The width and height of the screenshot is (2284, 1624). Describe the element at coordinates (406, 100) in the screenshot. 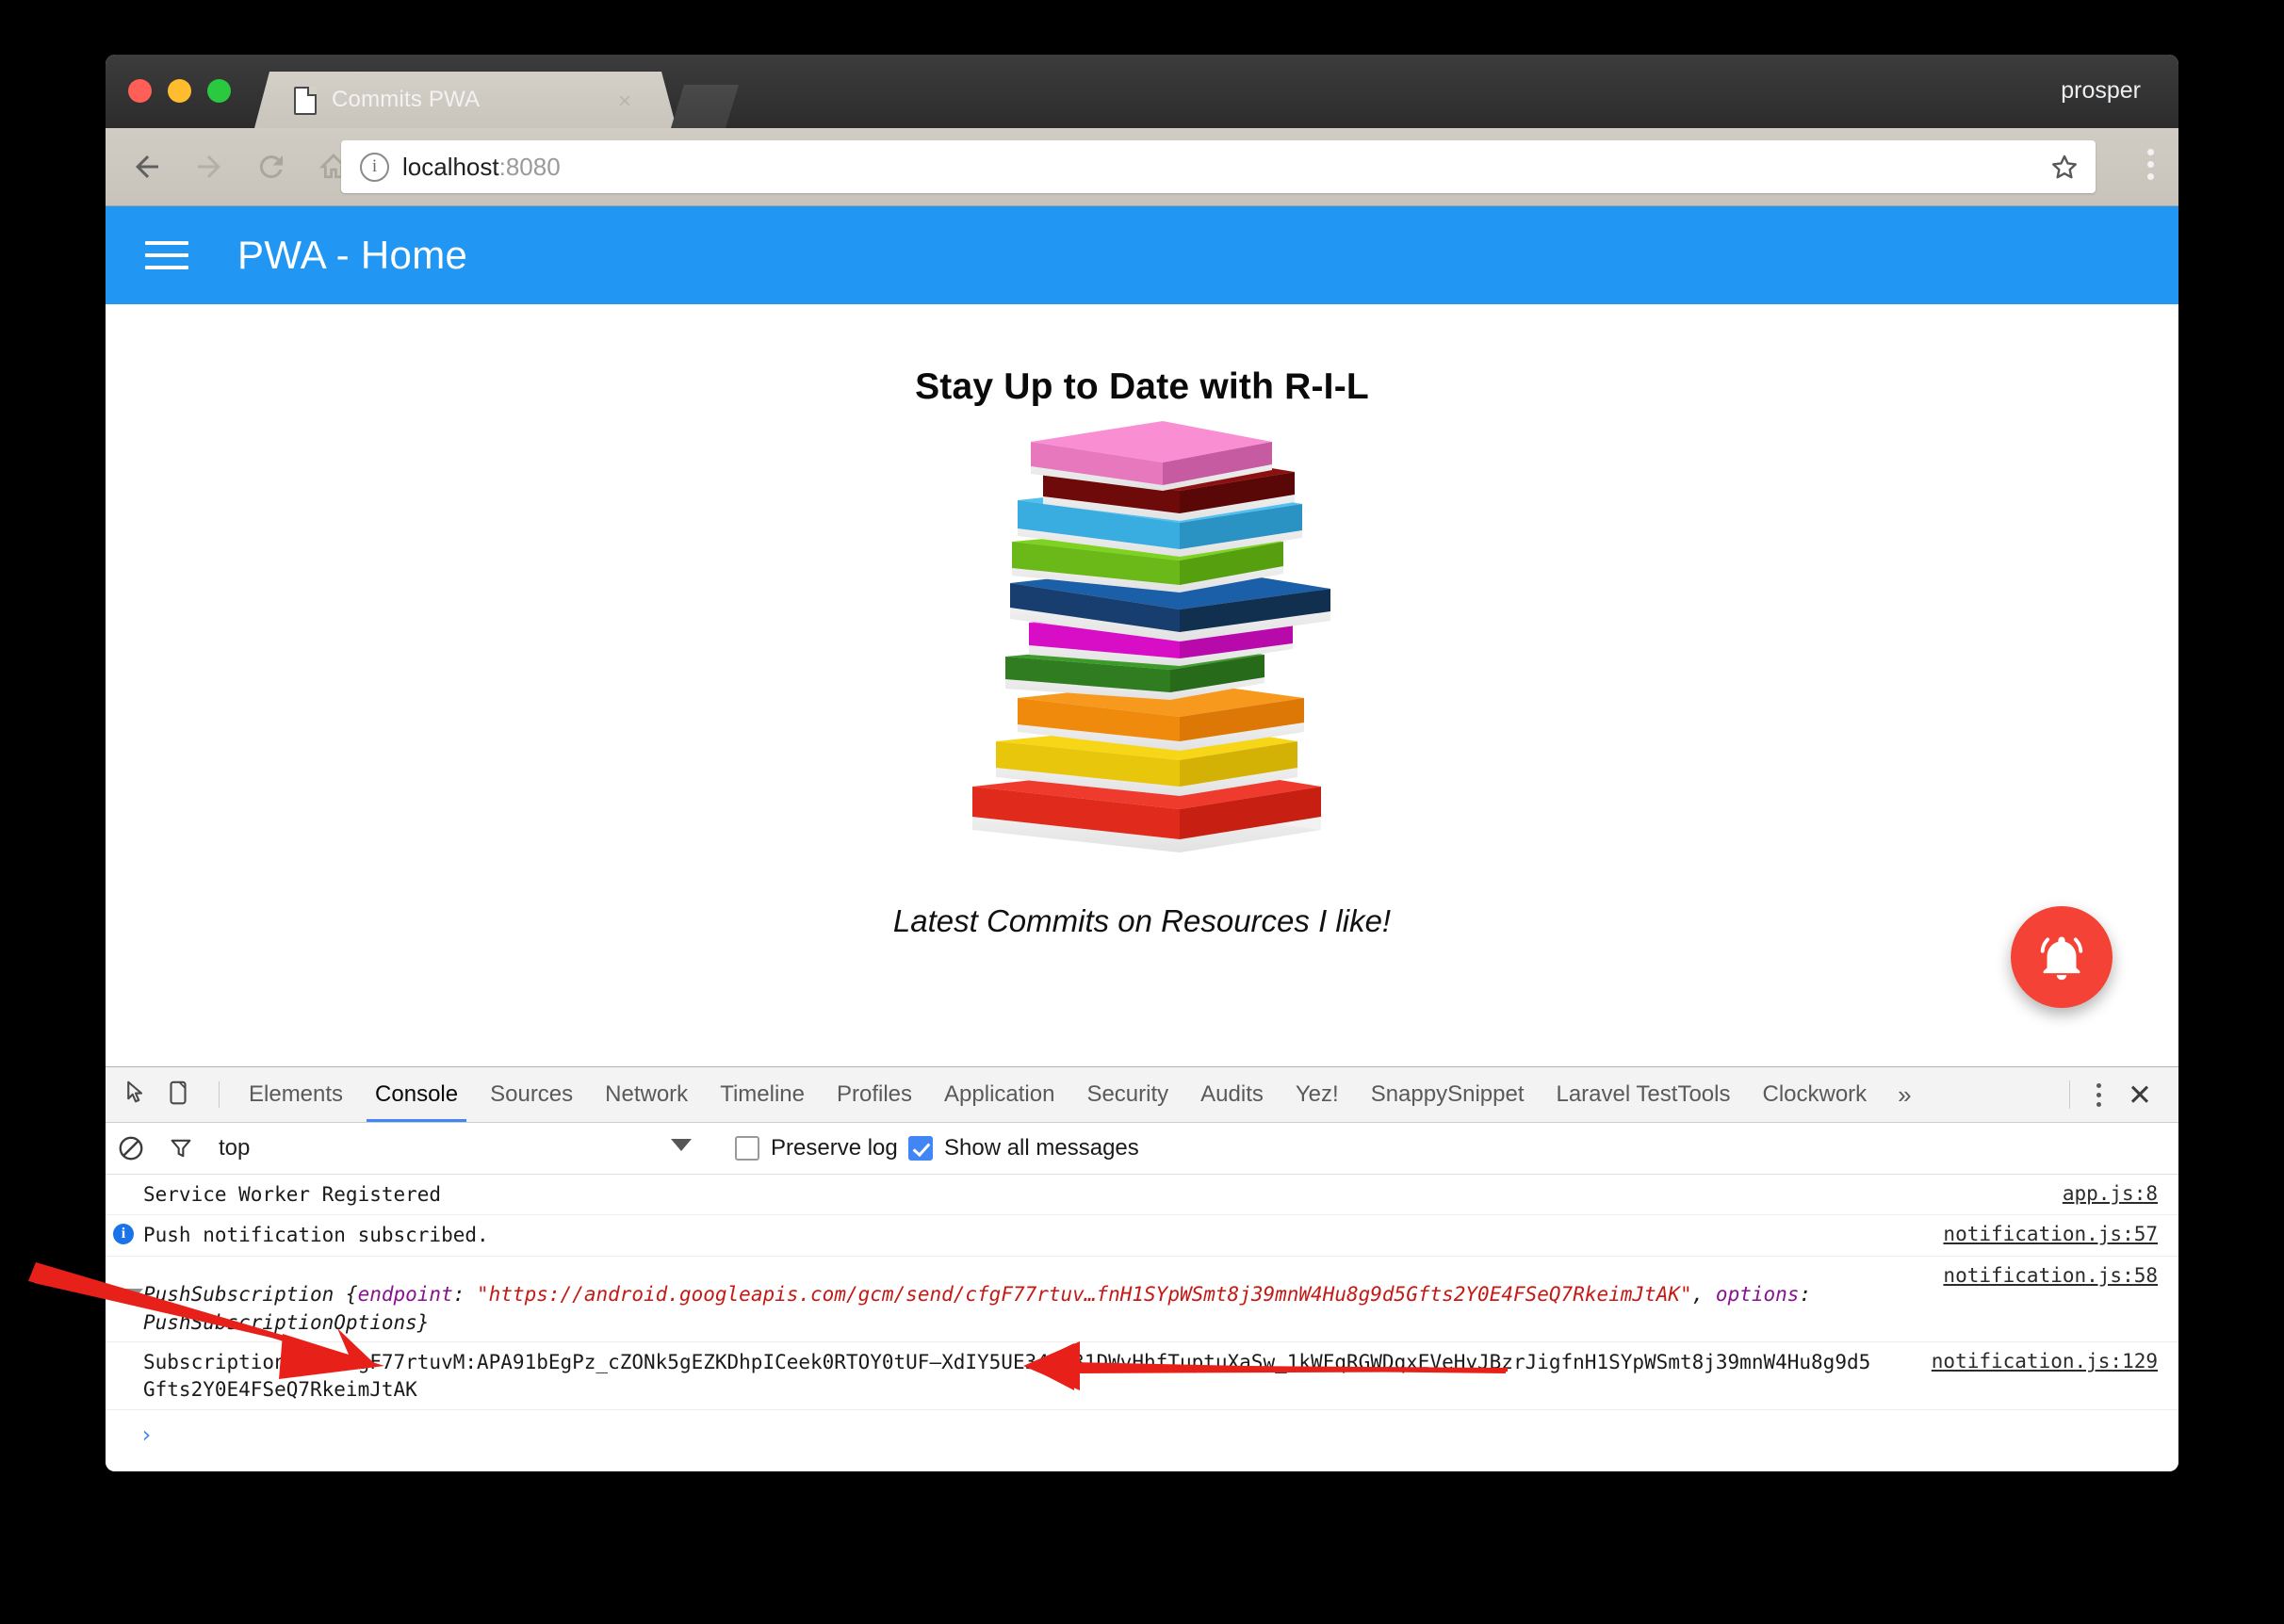

I see `tab-title: Commits PWA` at that location.